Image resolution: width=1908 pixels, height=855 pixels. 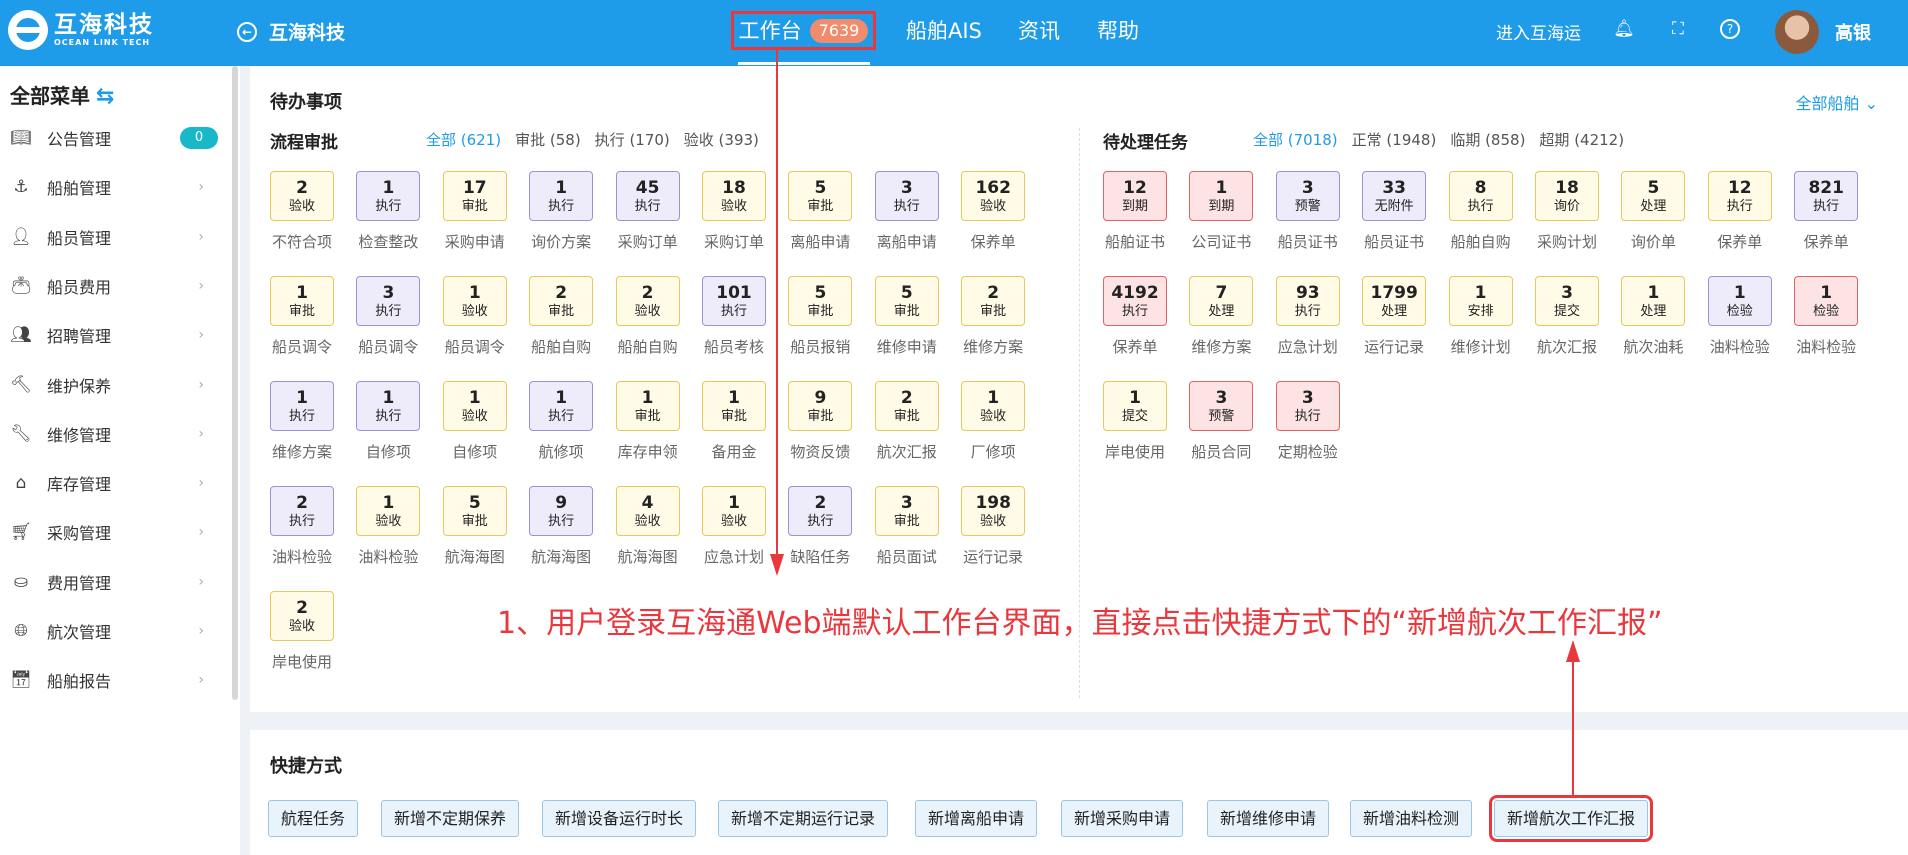 What do you see at coordinates (105, 96) in the screenshot?
I see `switch-icon: ⇆` at bounding box center [105, 96].